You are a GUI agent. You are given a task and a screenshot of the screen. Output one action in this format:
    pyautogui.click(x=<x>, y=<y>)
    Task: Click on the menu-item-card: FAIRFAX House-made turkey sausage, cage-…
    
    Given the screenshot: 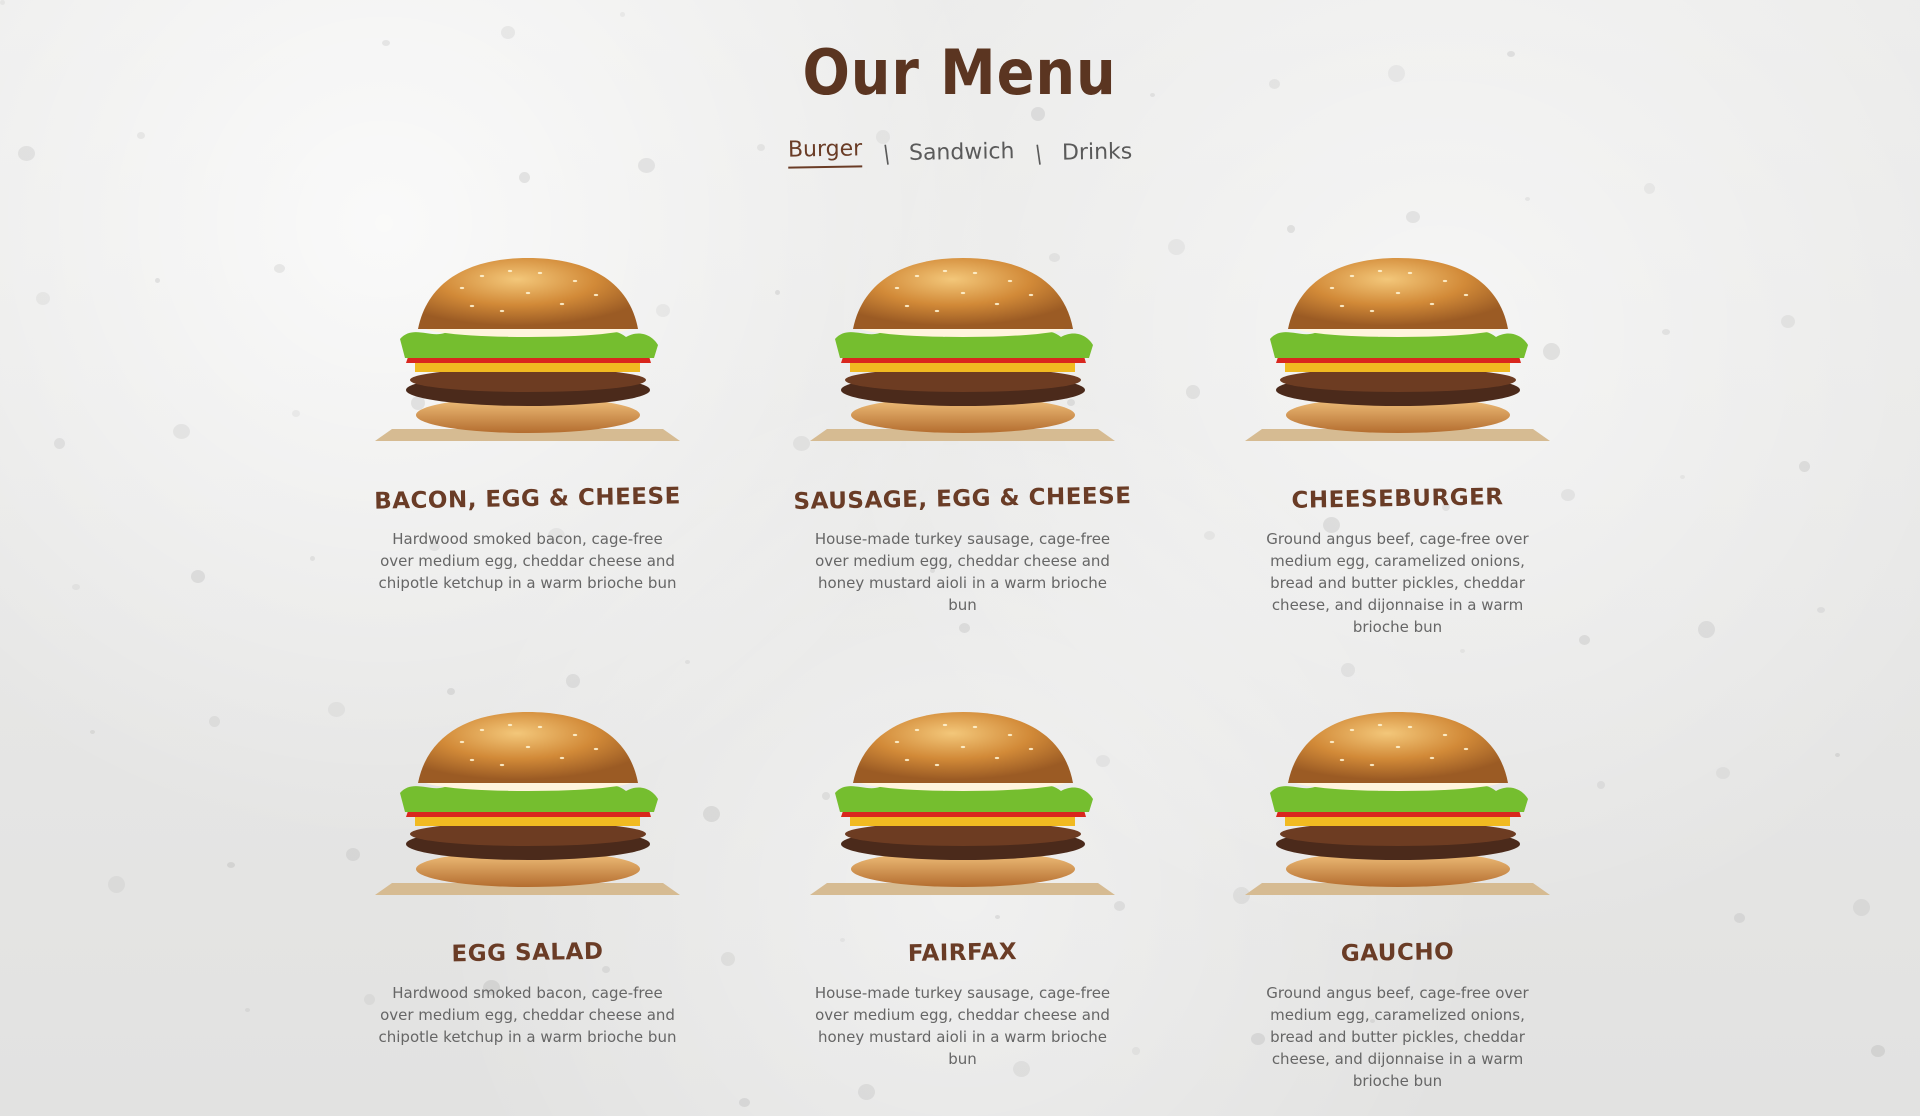 What is the action you would take?
    pyautogui.click(x=962, y=903)
    